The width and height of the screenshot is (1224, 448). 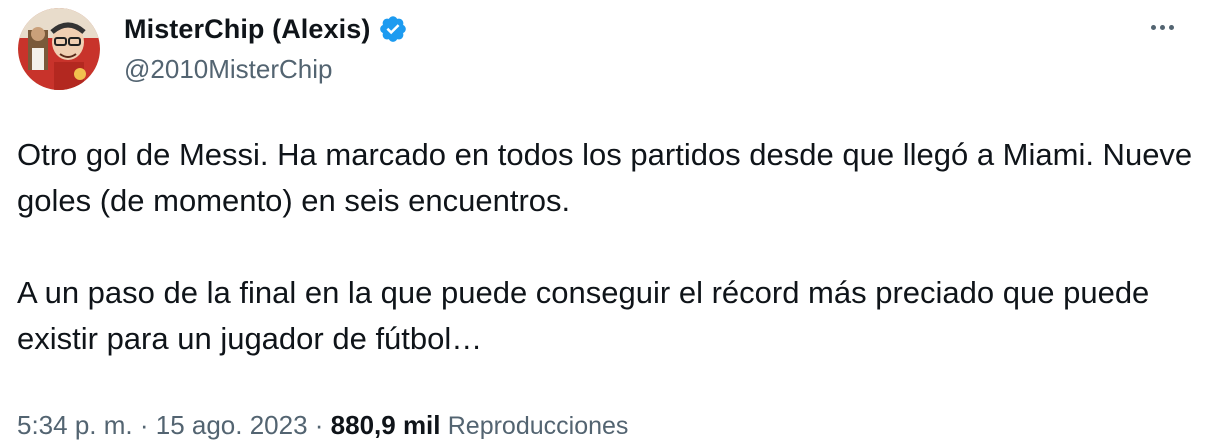 I want to click on verified-badge-icon, so click(x=393, y=29).